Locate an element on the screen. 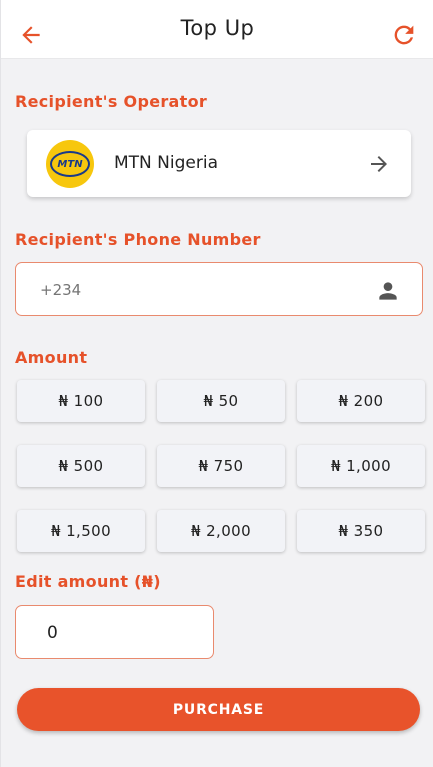 This screenshot has width=433, height=767. page-title: Top Up is located at coordinates (217, 28).